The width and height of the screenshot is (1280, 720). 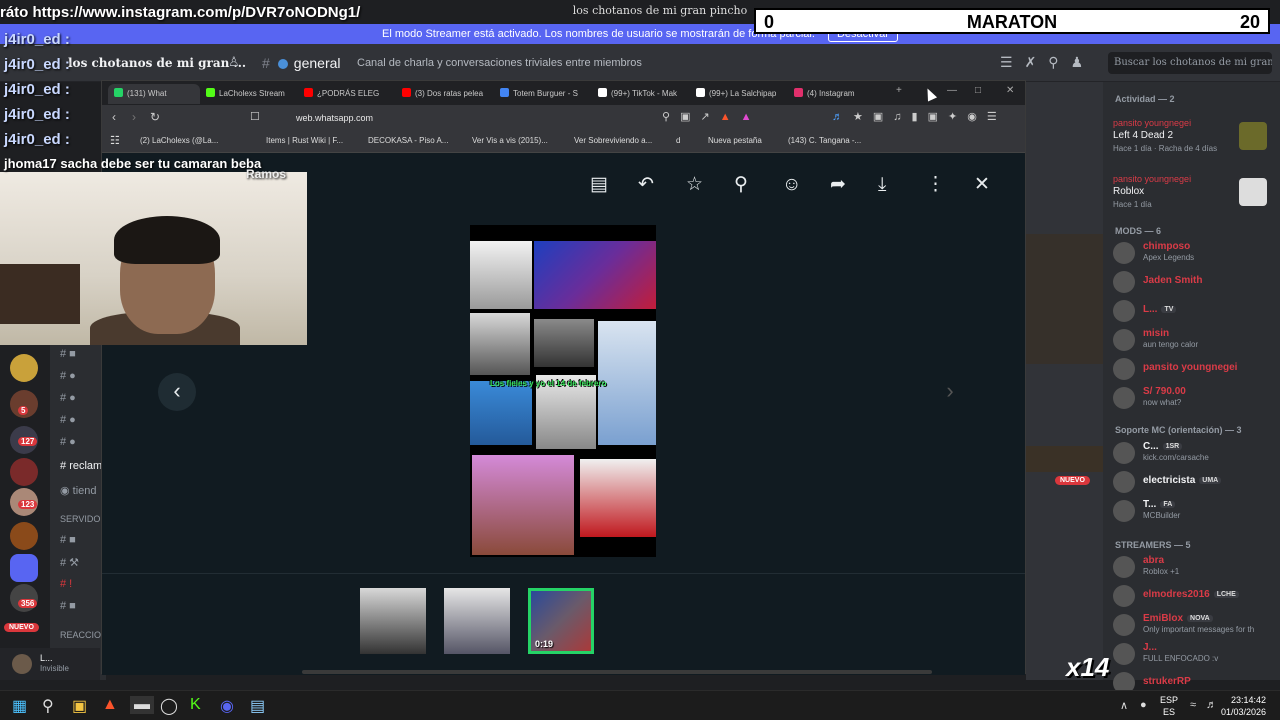 What do you see at coordinates (134, 117) in the screenshot?
I see `forward-icon: ›` at bounding box center [134, 117].